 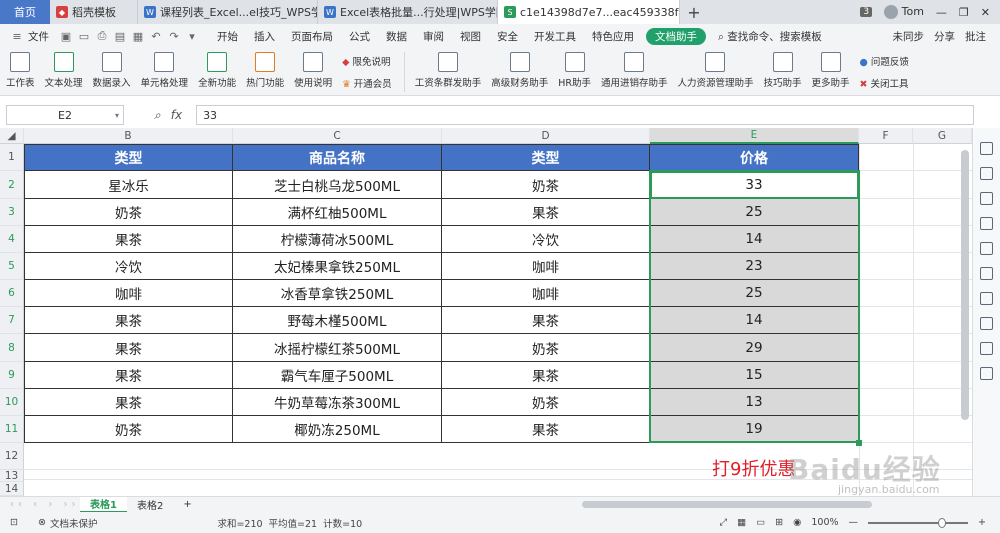 I want to click on col-header-c: C, so click(x=337, y=136).